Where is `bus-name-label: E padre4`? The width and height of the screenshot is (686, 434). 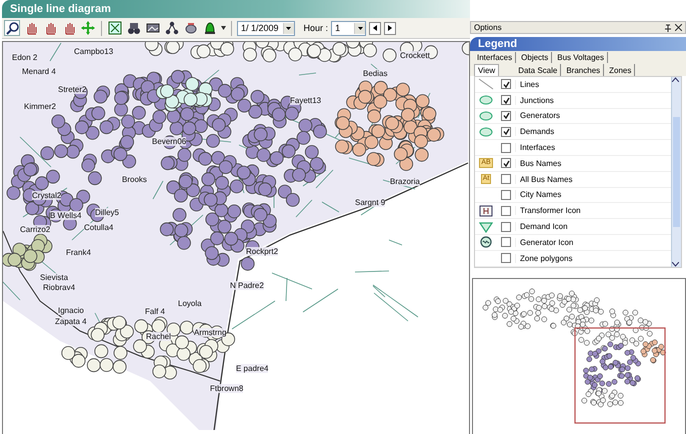
bus-name-label: E padre4 is located at coordinates (252, 368).